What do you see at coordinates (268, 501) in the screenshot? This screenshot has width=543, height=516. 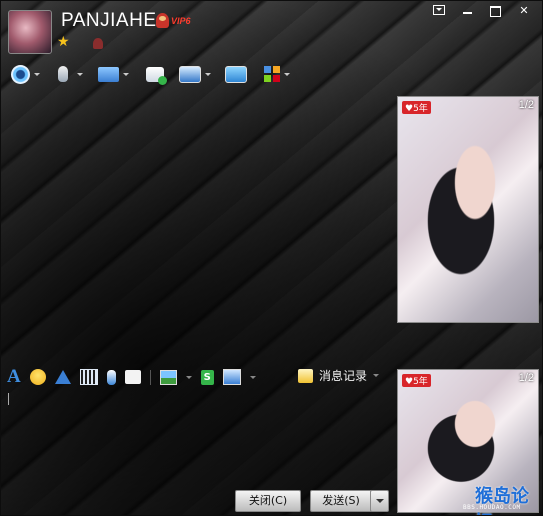 I see `close-button: 关闭(C)` at bounding box center [268, 501].